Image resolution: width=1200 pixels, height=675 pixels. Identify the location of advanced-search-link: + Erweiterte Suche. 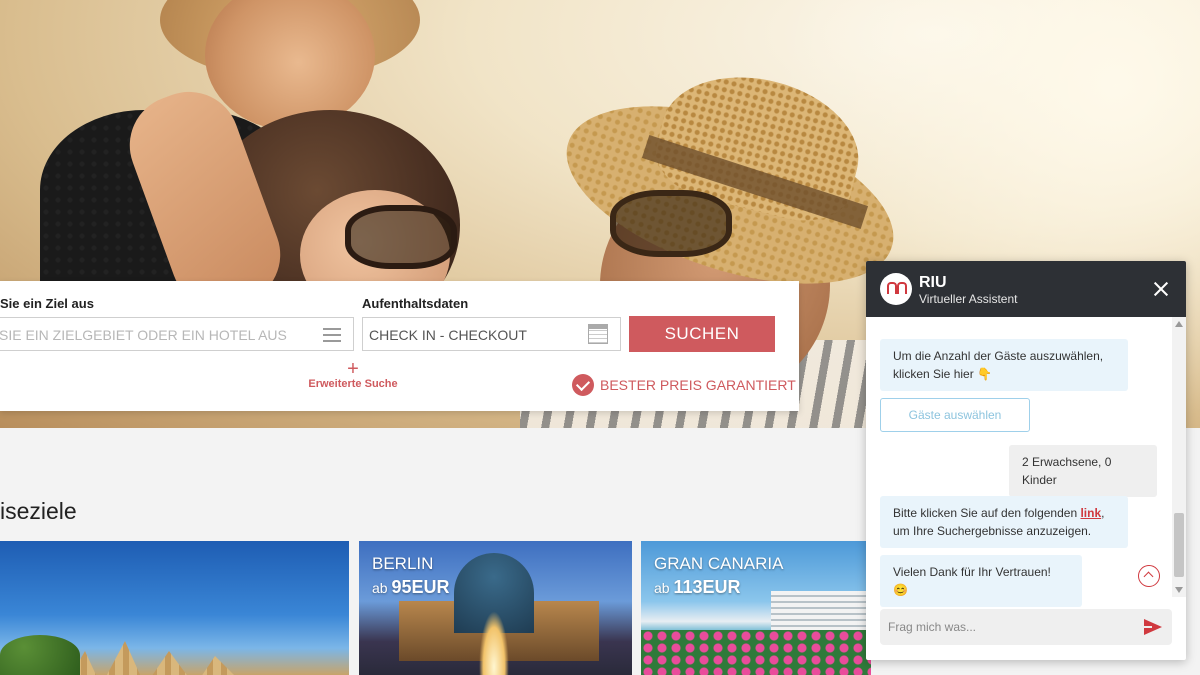
(353, 374).